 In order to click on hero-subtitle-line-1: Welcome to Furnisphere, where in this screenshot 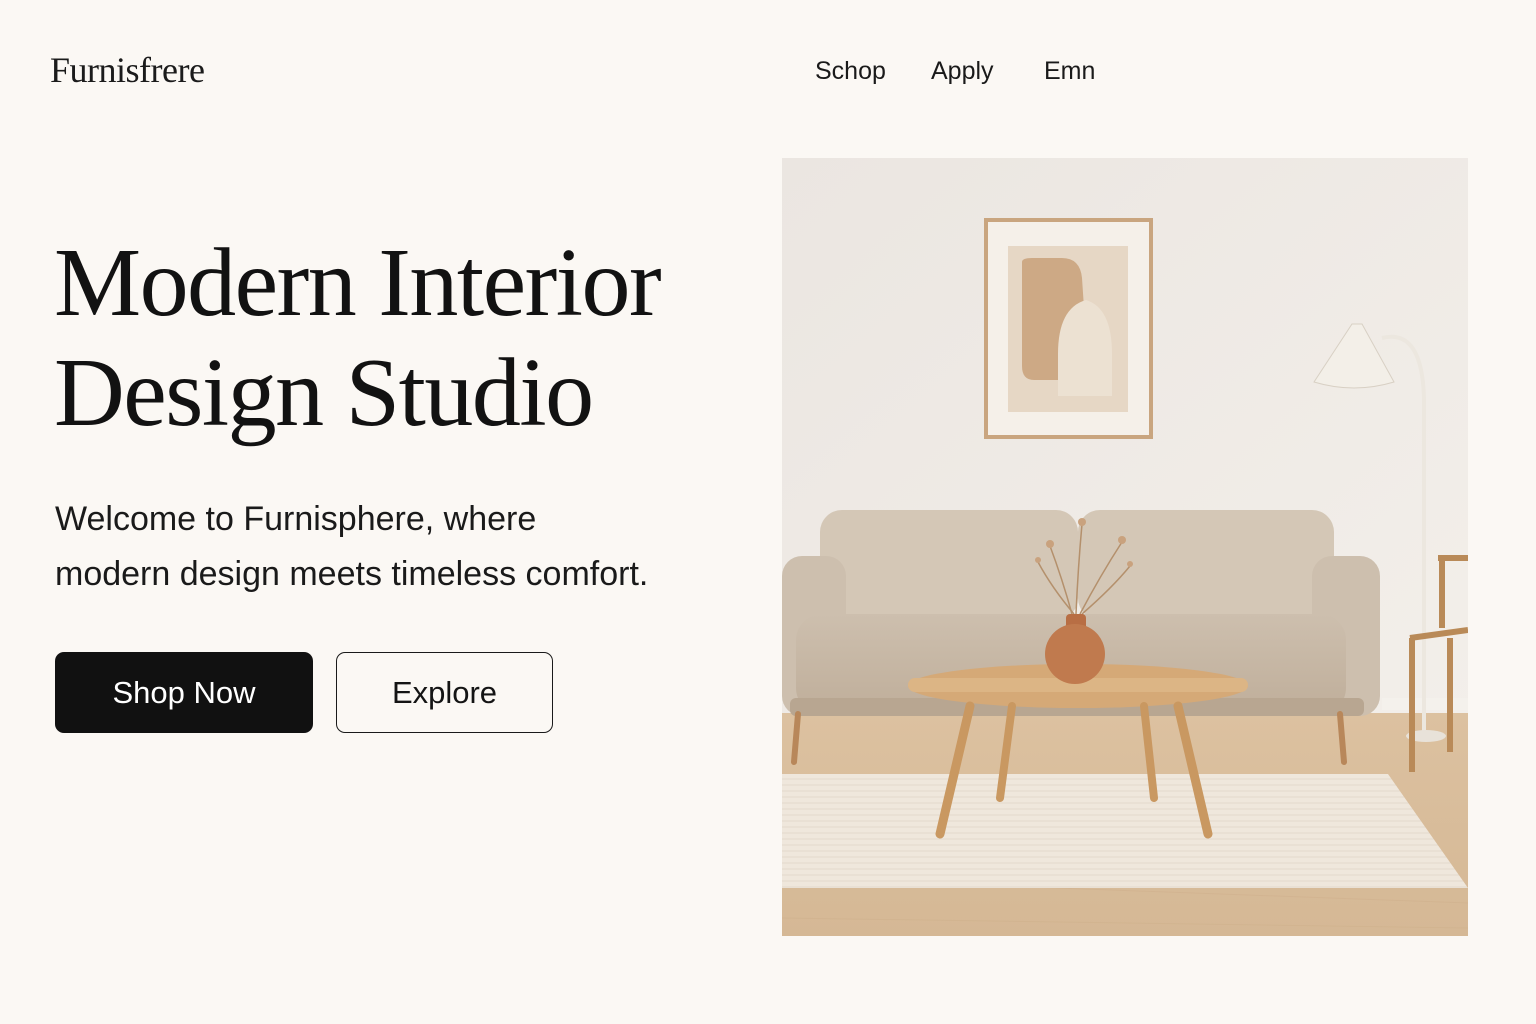, I will do `click(296, 519)`.